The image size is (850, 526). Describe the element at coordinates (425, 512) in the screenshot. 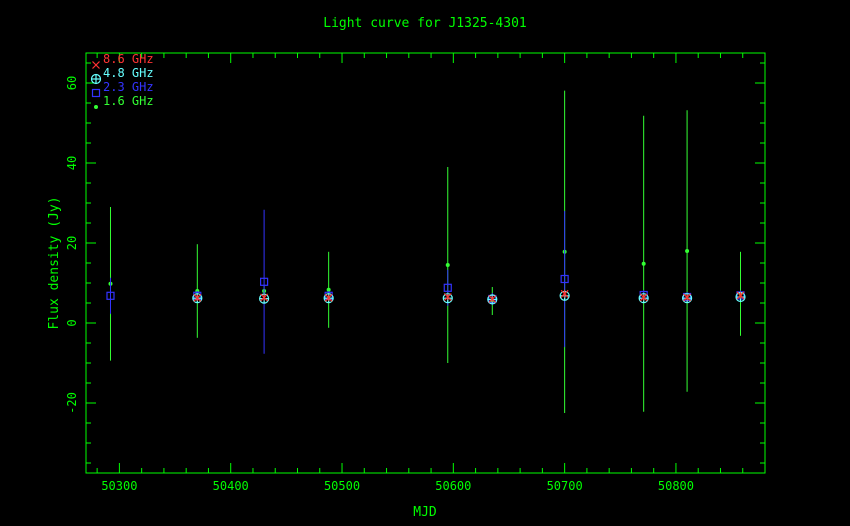

I see `x-axis-label: MJD` at that location.